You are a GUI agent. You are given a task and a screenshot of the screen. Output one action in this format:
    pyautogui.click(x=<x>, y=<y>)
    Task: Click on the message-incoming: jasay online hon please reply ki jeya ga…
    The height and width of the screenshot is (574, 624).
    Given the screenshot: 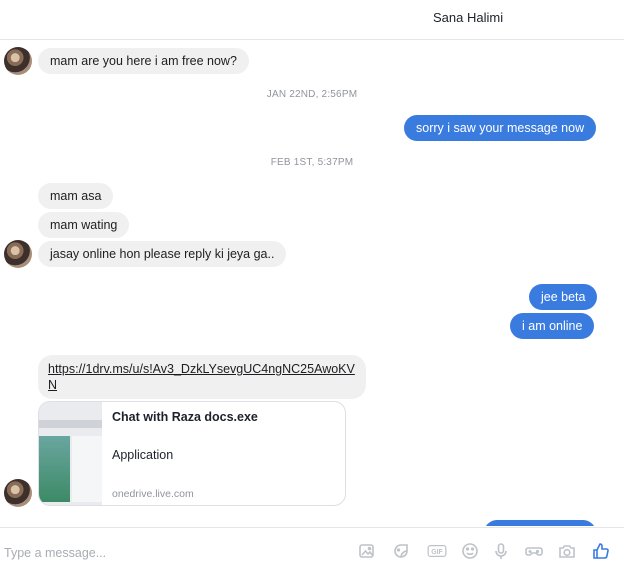 What is the action you would take?
    pyautogui.click(x=162, y=254)
    